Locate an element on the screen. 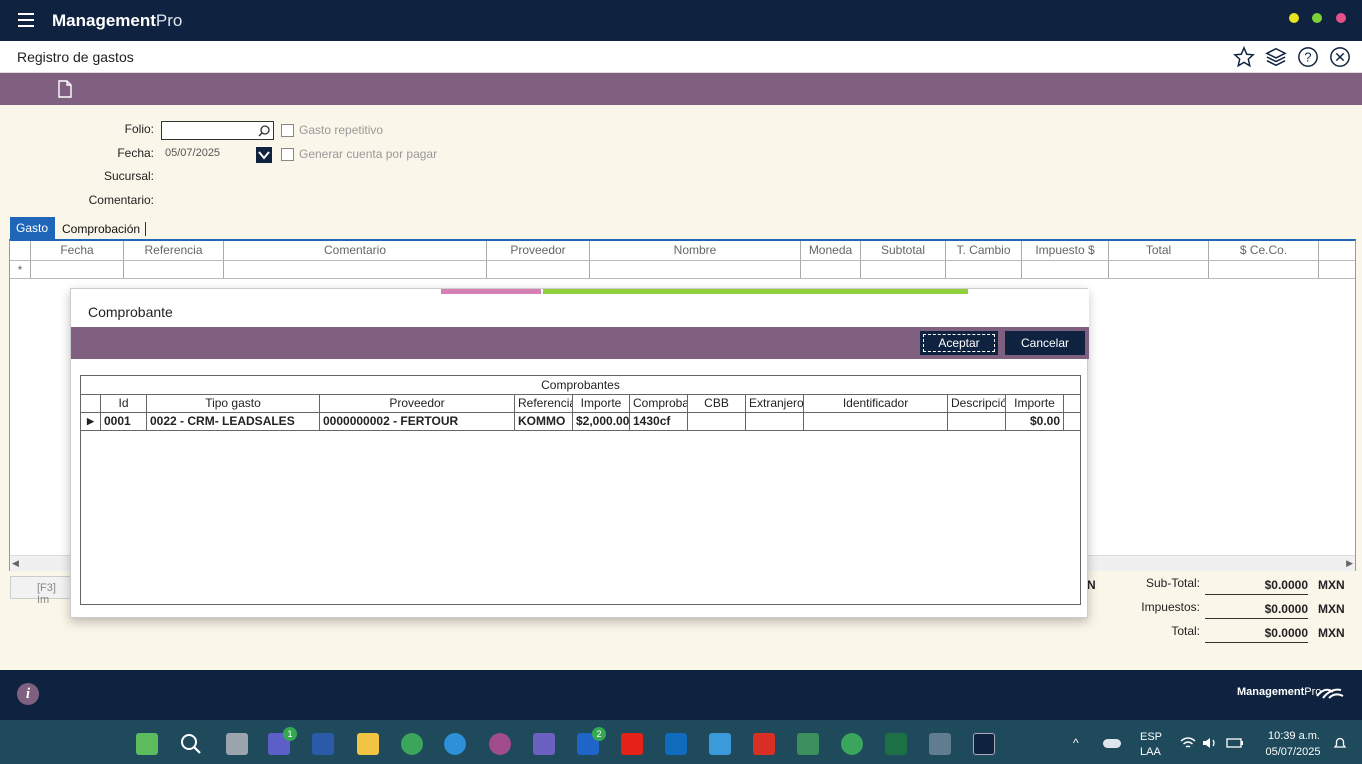 The width and height of the screenshot is (1362, 764). acrobat-icon is located at coordinates (764, 744).